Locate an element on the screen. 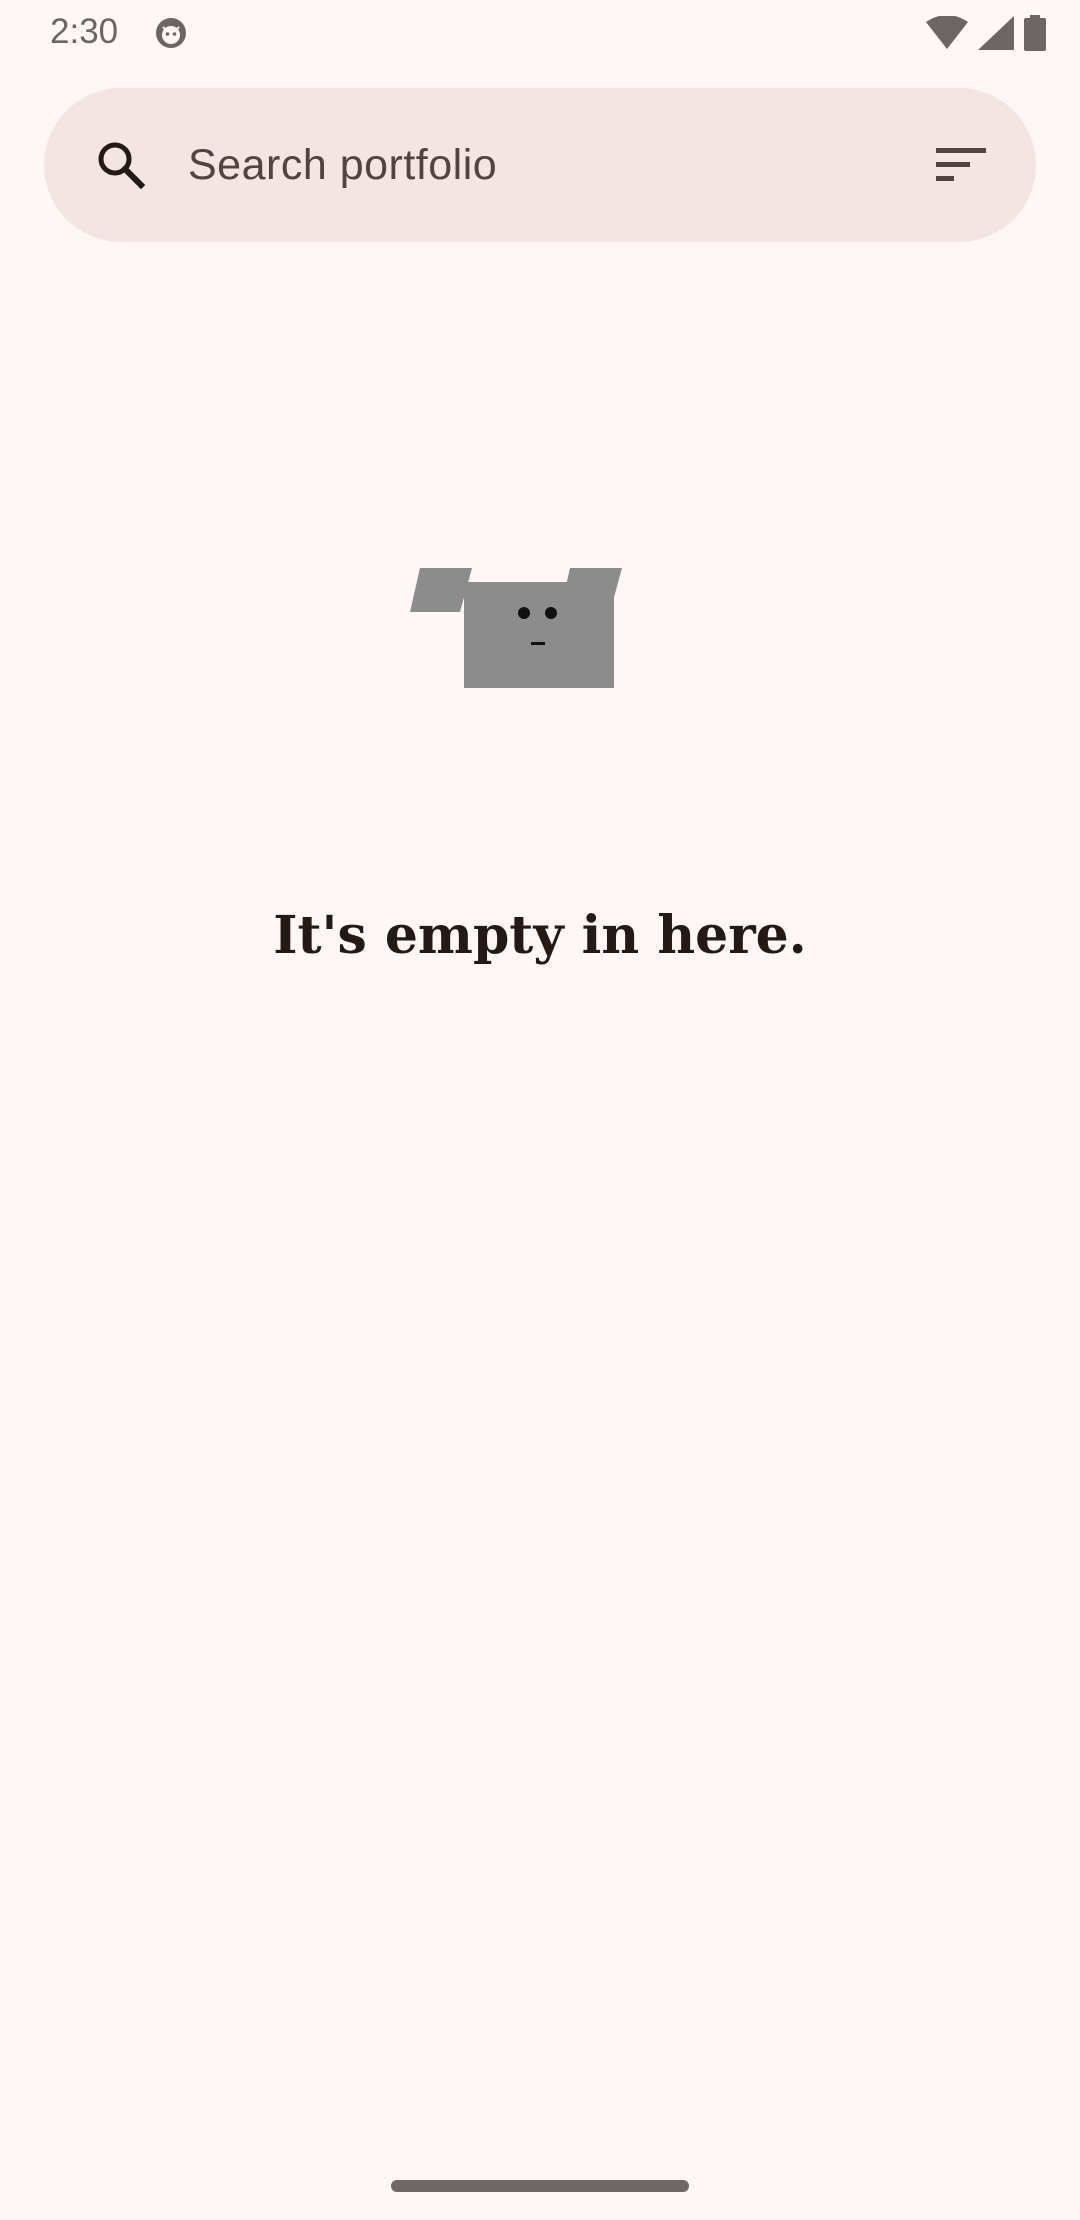  android-notification-icon is located at coordinates (171, 33).